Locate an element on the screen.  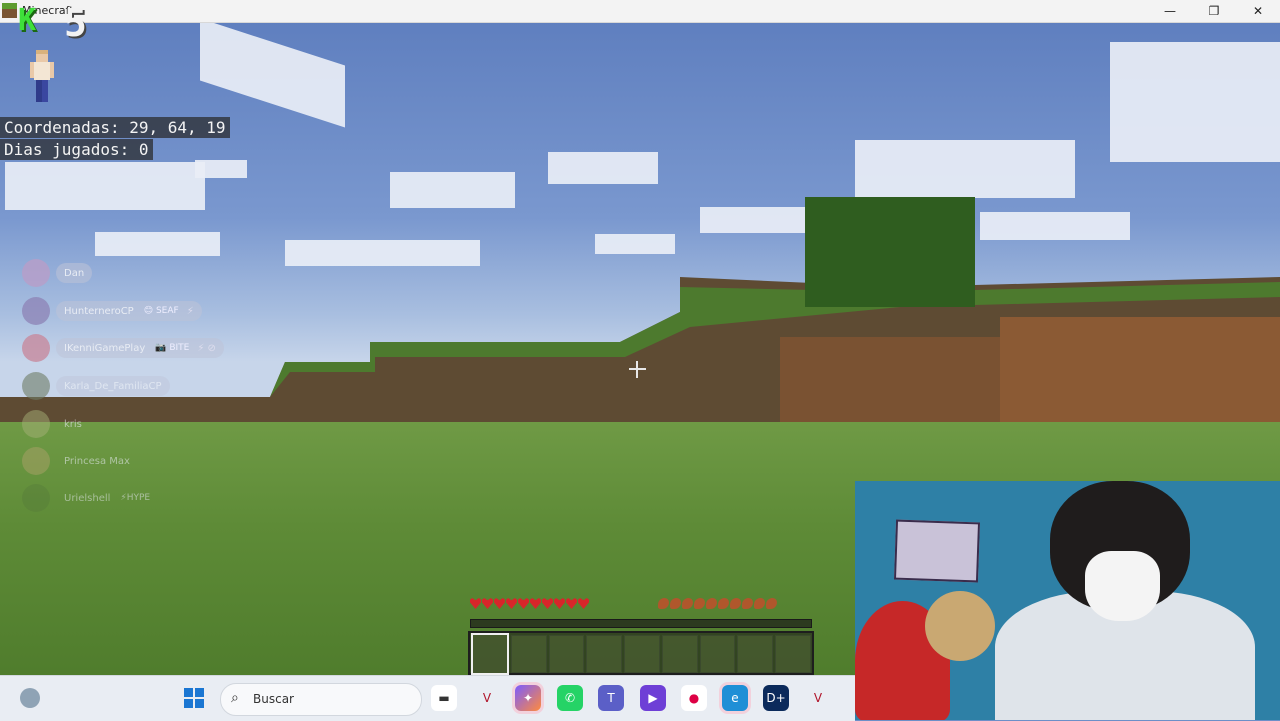
chat-member-pill: HunterneroCP 😊 SEAF ⚡ is located at coordinates (129, 311).